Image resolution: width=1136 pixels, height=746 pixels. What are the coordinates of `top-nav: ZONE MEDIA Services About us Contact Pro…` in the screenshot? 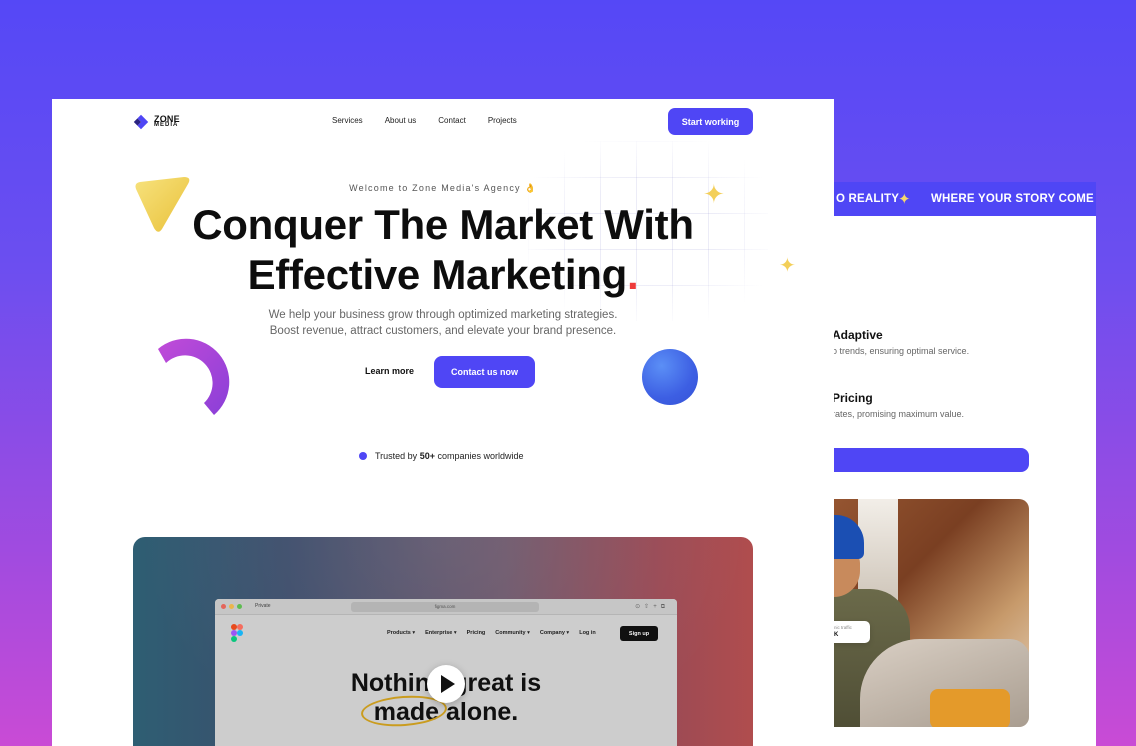 It's located at (443, 122).